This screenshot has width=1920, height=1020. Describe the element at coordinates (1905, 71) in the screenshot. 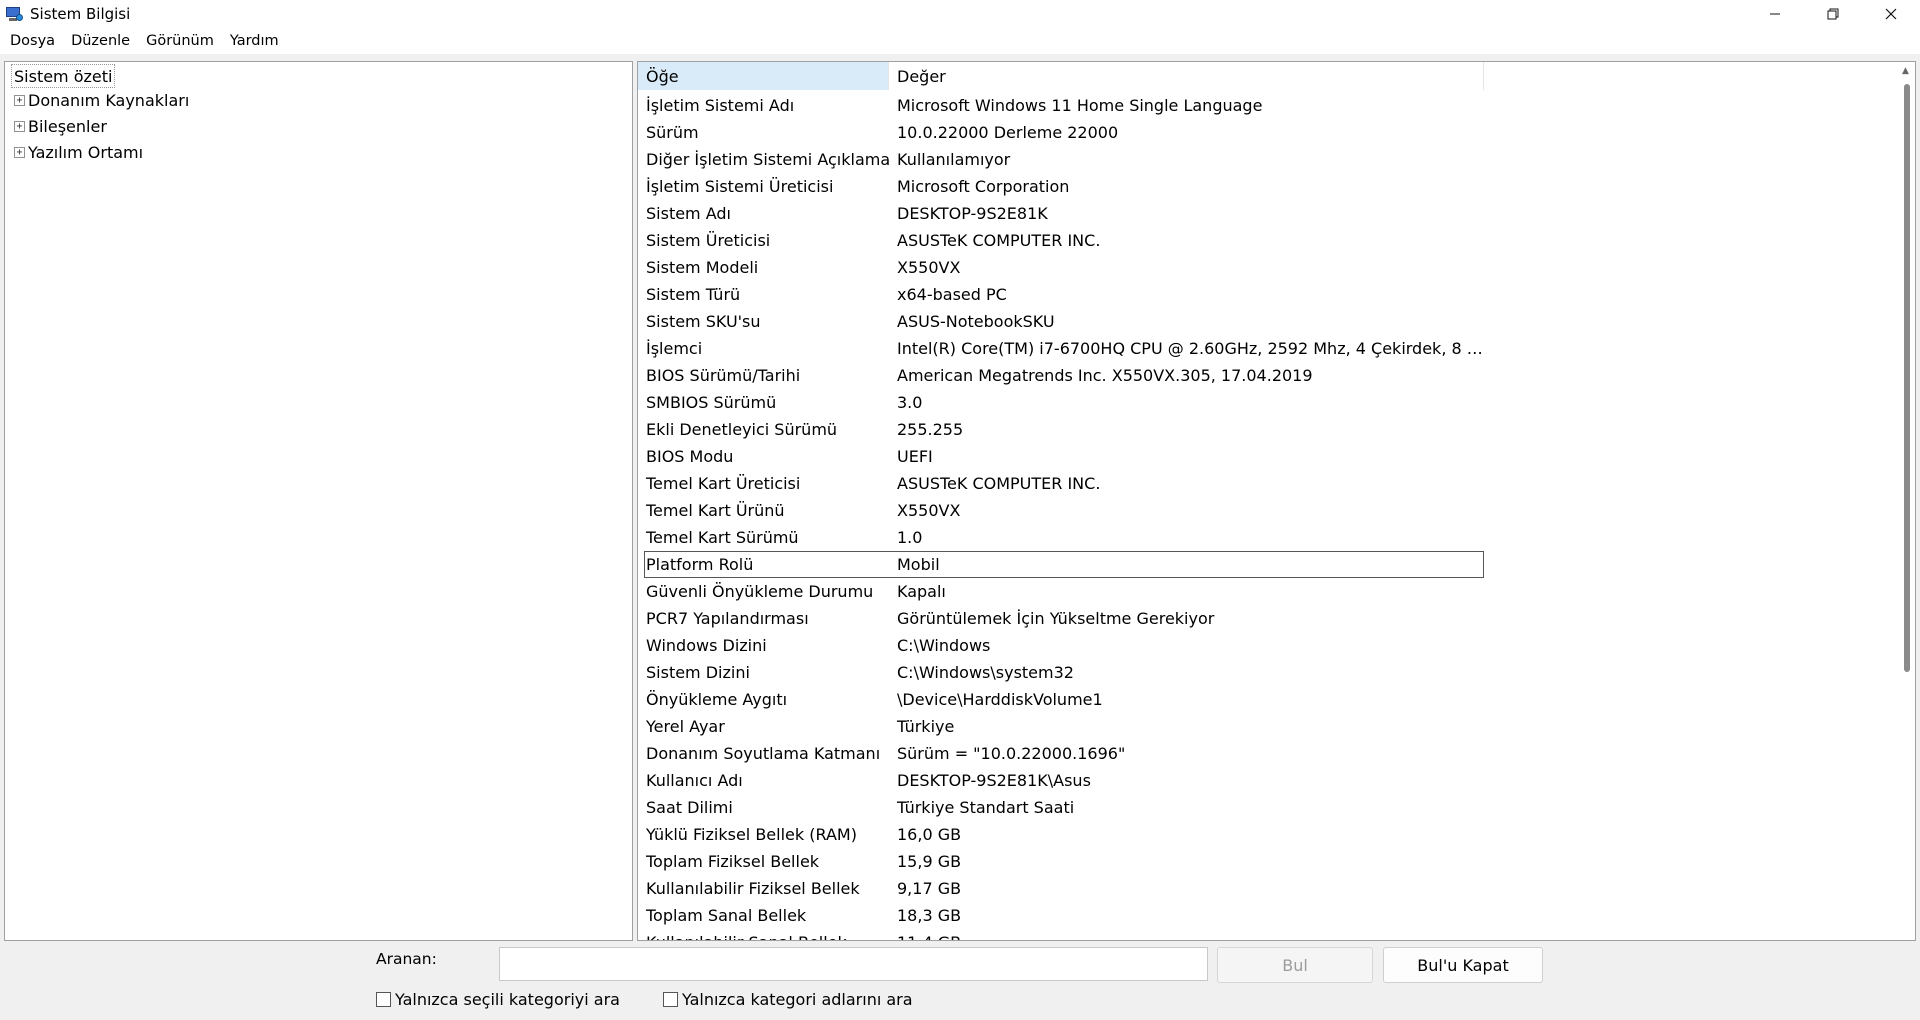

I see `scroll-up-icon: ▲` at that location.